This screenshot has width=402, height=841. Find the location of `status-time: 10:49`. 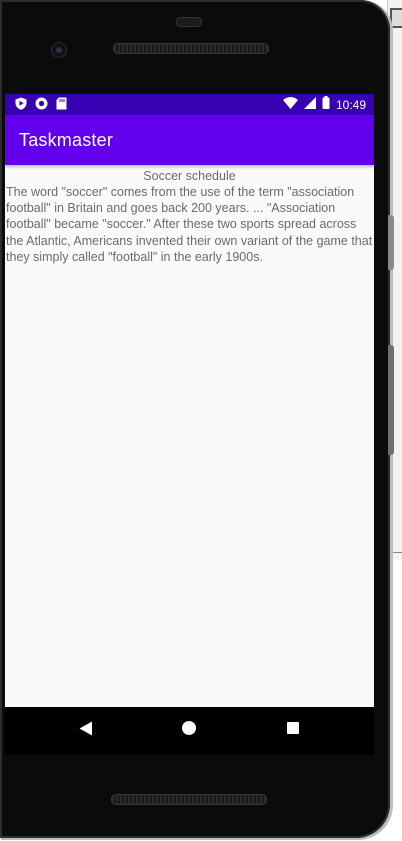

status-time: 10:49 is located at coordinates (350, 105).